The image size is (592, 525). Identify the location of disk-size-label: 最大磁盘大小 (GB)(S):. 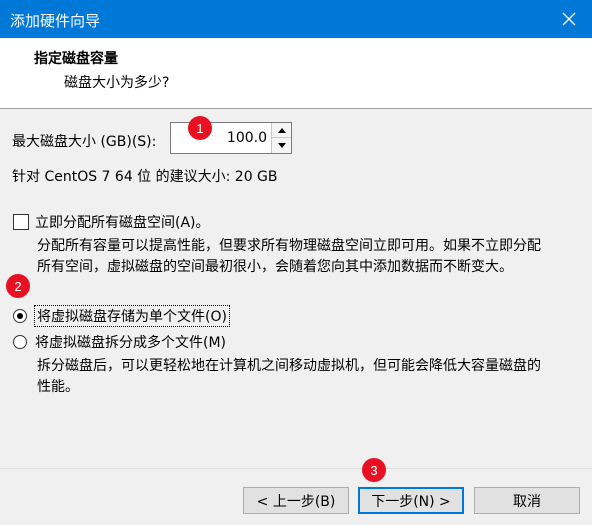
(84, 142).